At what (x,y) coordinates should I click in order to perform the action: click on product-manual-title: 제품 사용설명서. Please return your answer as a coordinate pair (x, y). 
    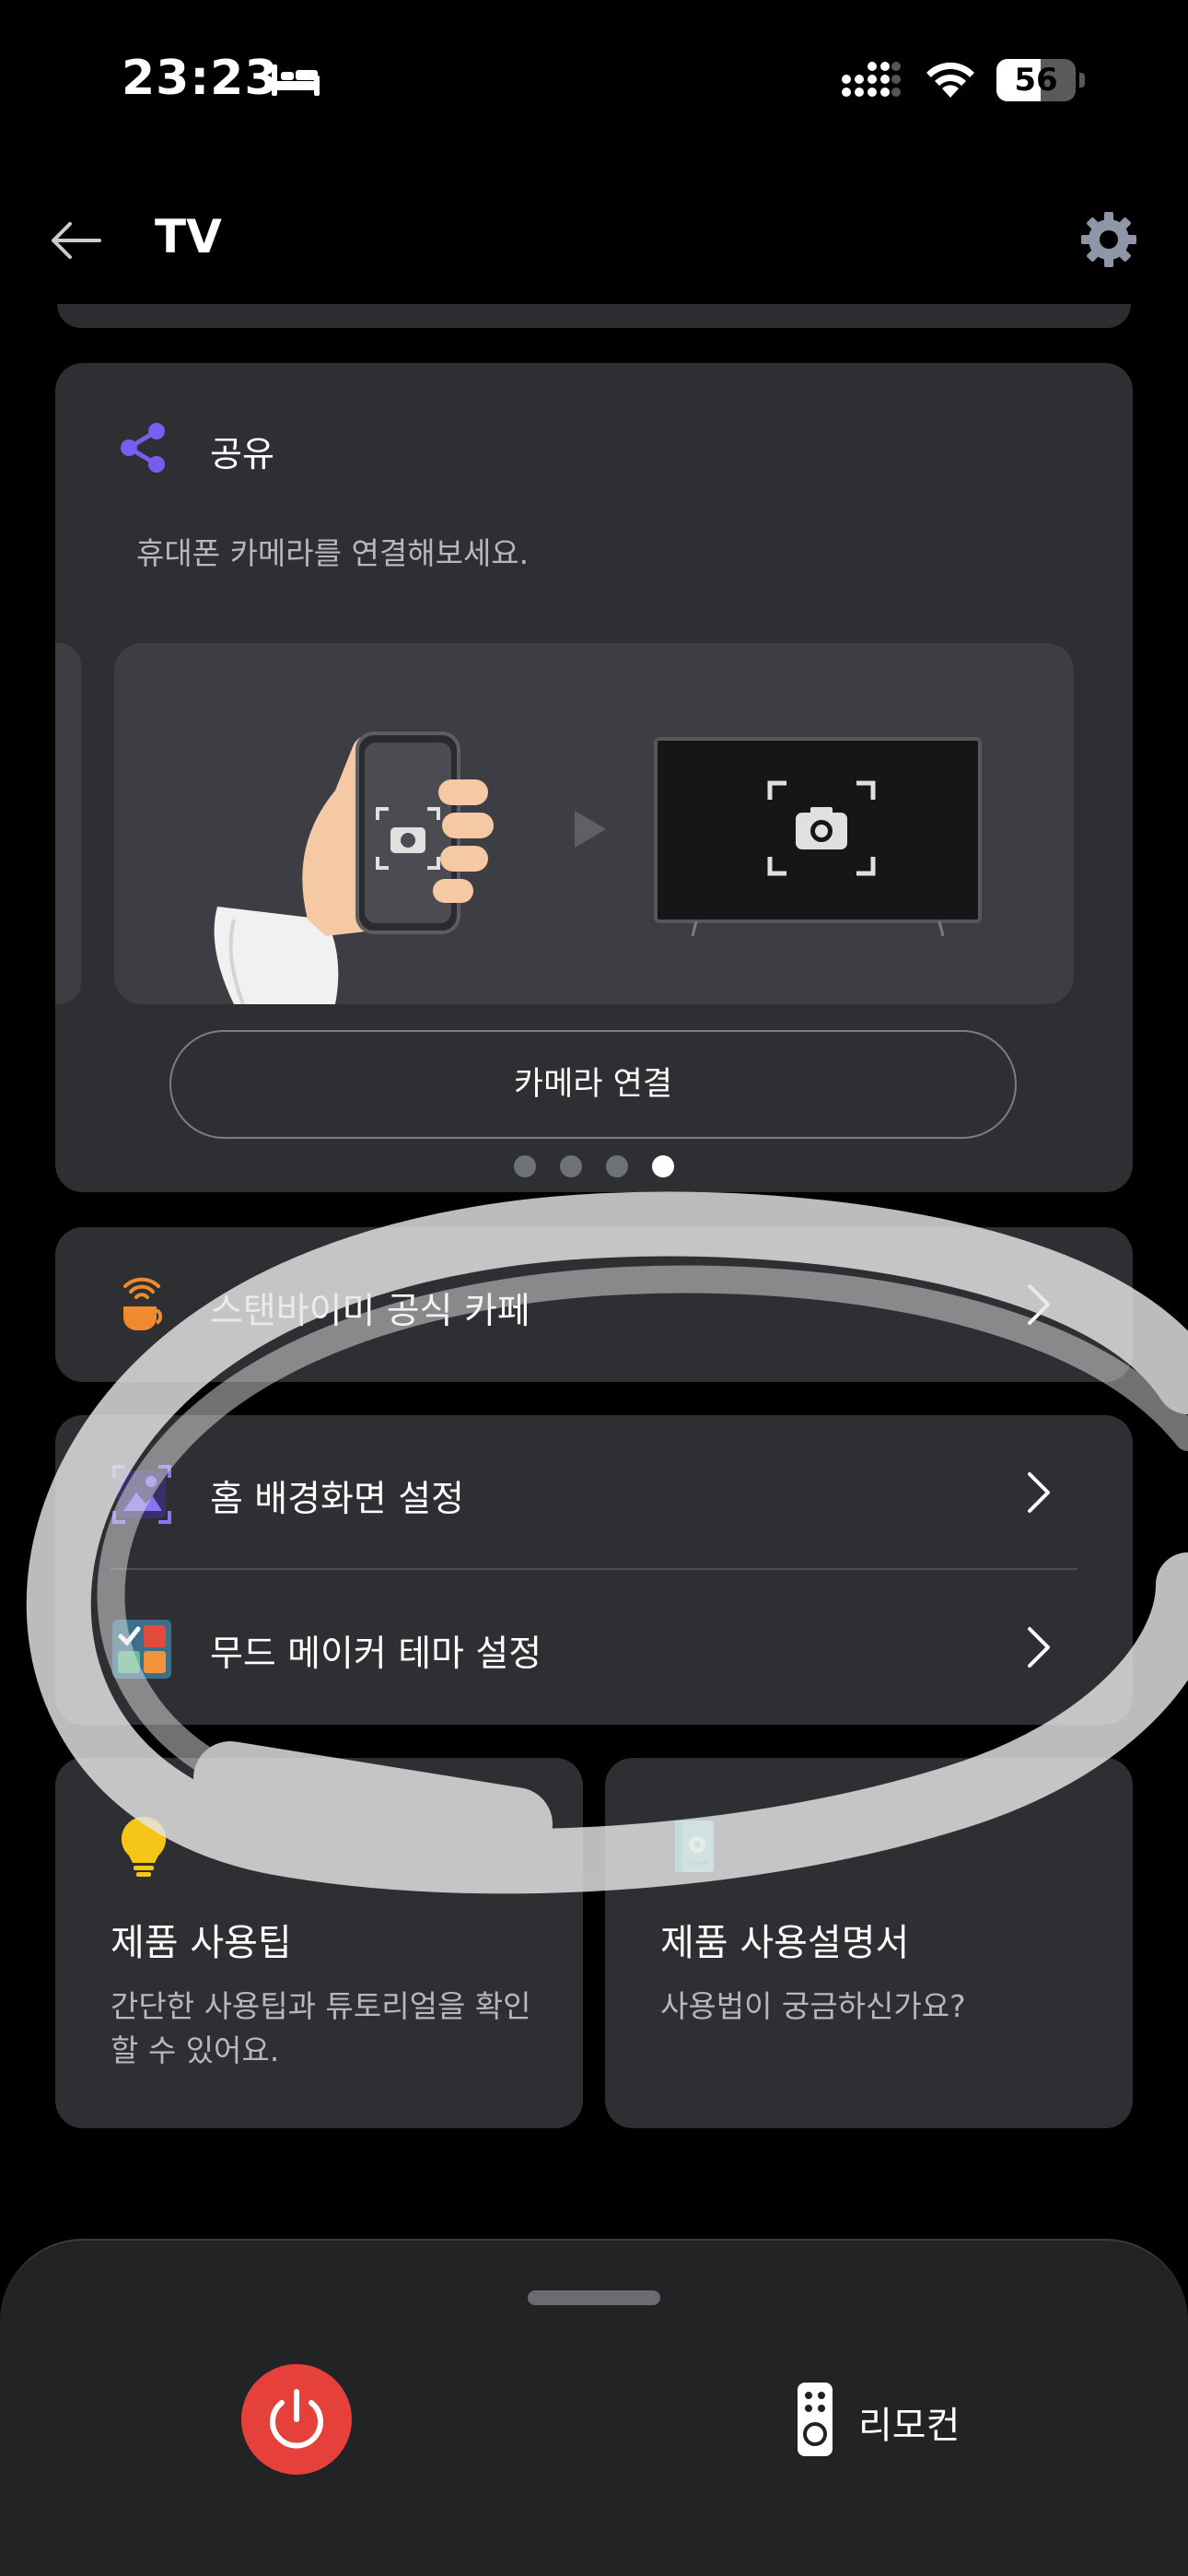
    Looking at the image, I should click on (785, 1943).